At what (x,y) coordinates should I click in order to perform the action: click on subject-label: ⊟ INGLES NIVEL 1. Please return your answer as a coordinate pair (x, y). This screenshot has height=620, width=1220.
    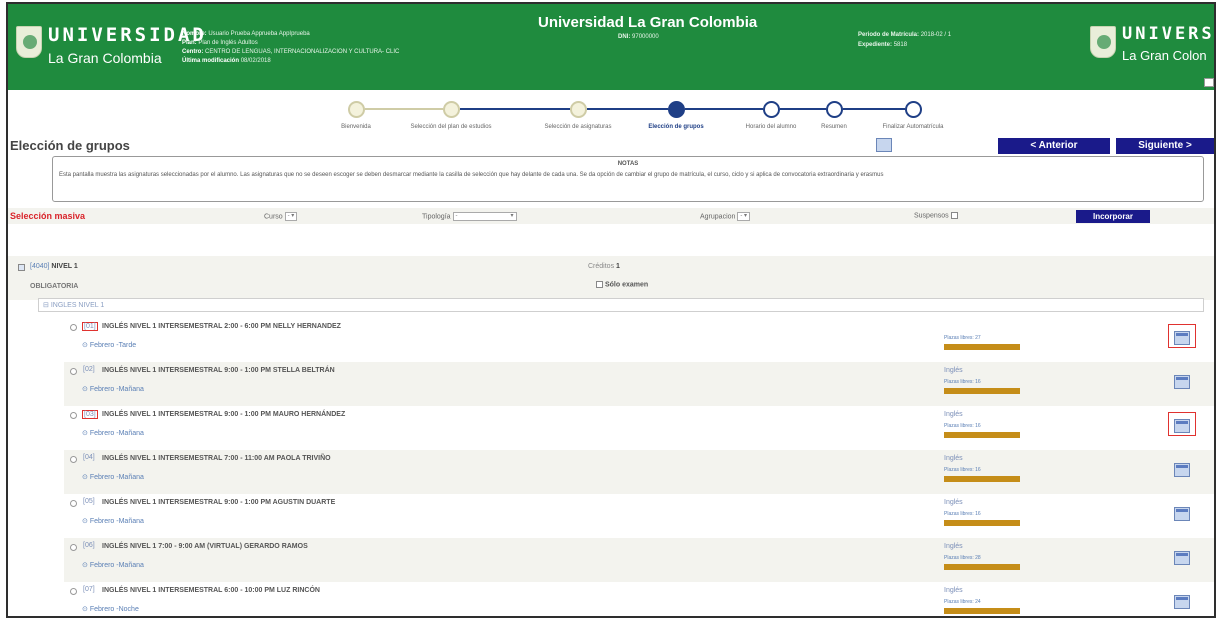
    Looking at the image, I should click on (74, 305).